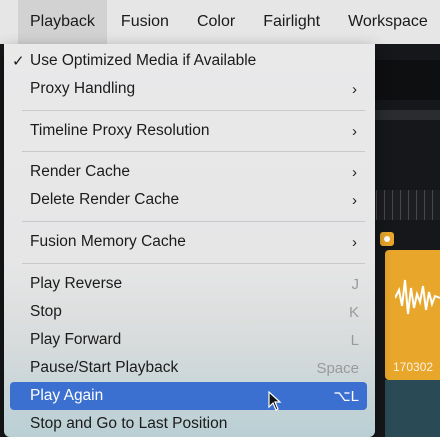  Describe the element at coordinates (188, 200) in the screenshot. I see `menu-item-delete-render-cache: Delete Render Cache ›` at that location.